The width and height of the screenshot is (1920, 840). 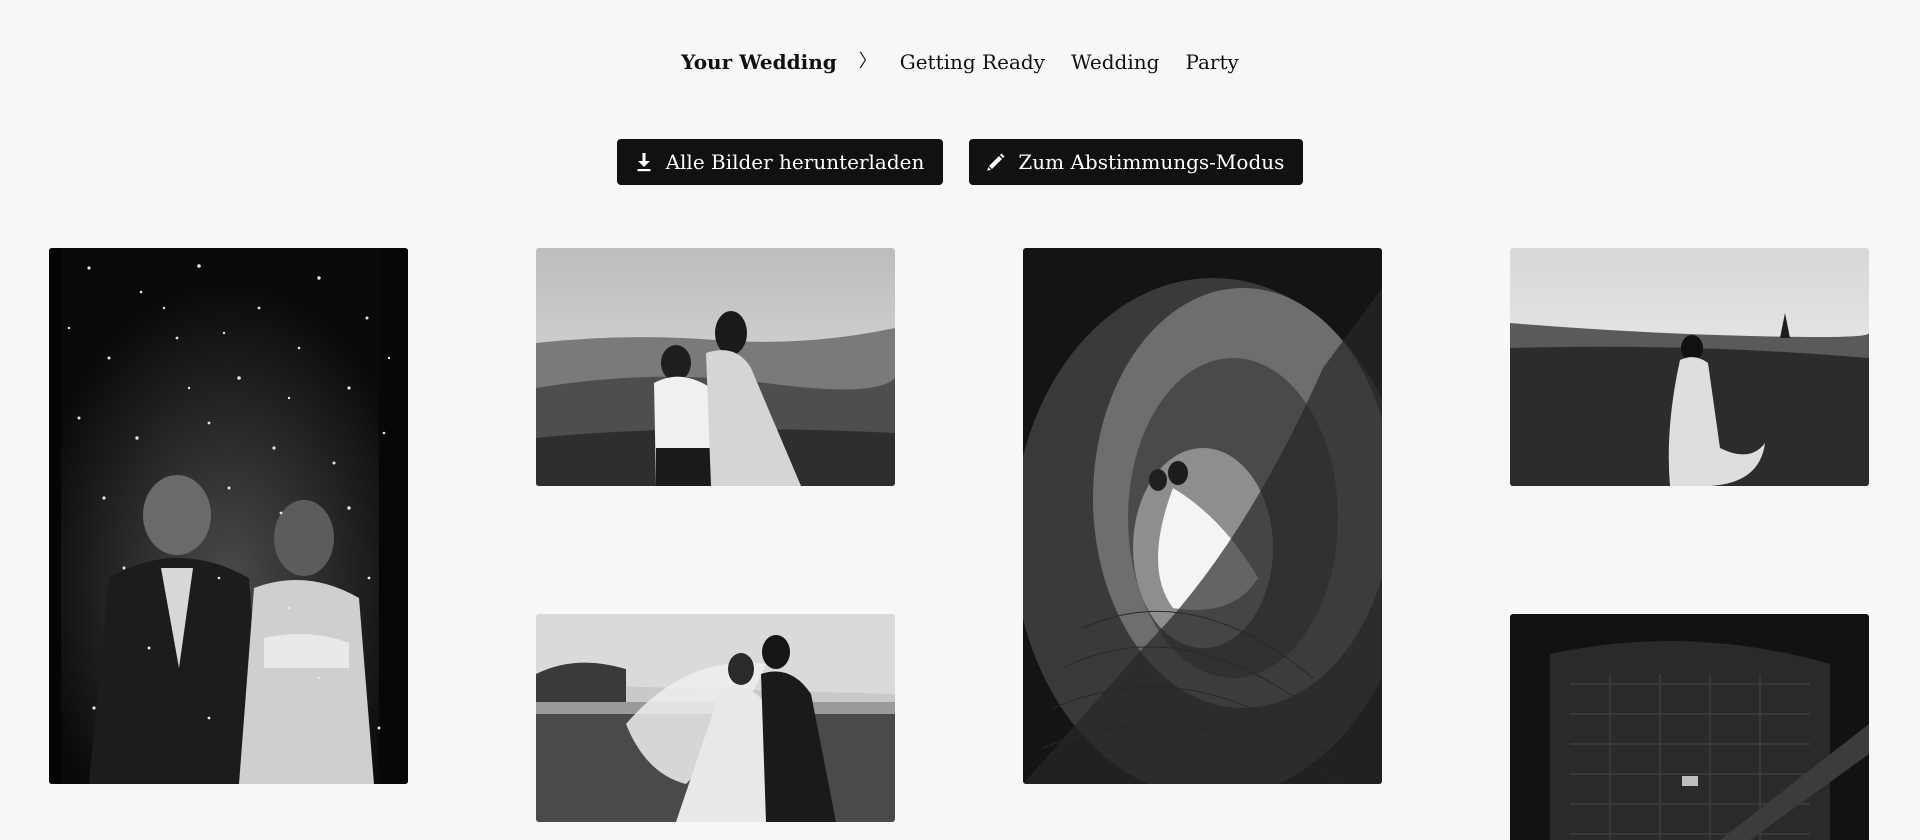 What do you see at coordinates (1115, 62) in the screenshot?
I see `nav-item-wedding: Wedding` at bounding box center [1115, 62].